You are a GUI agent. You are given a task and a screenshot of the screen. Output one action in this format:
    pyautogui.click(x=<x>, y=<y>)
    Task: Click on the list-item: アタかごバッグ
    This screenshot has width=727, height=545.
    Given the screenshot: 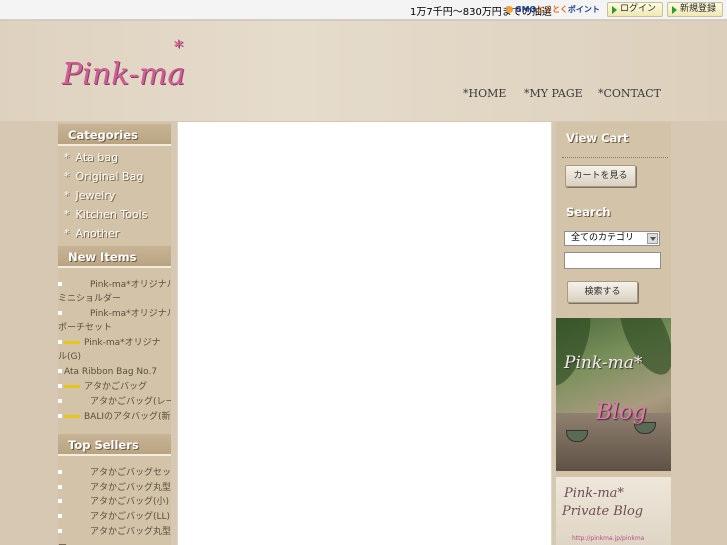 What is the action you would take?
    pyautogui.click(x=114, y=387)
    